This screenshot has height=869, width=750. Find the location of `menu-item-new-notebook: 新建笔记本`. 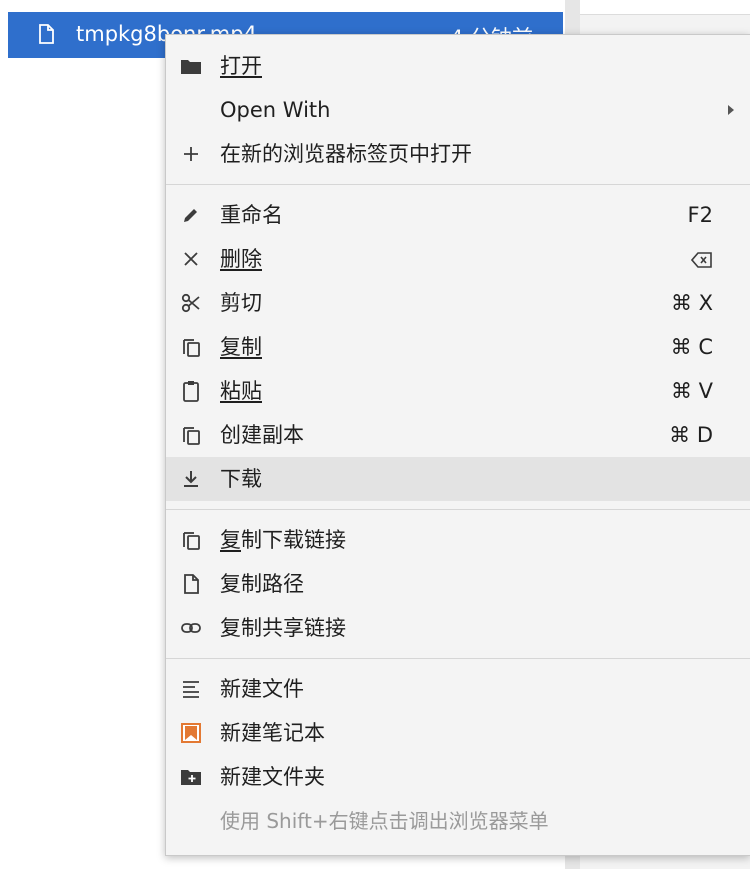

menu-item-new-notebook: 新建笔记本 is located at coordinates (458, 733).